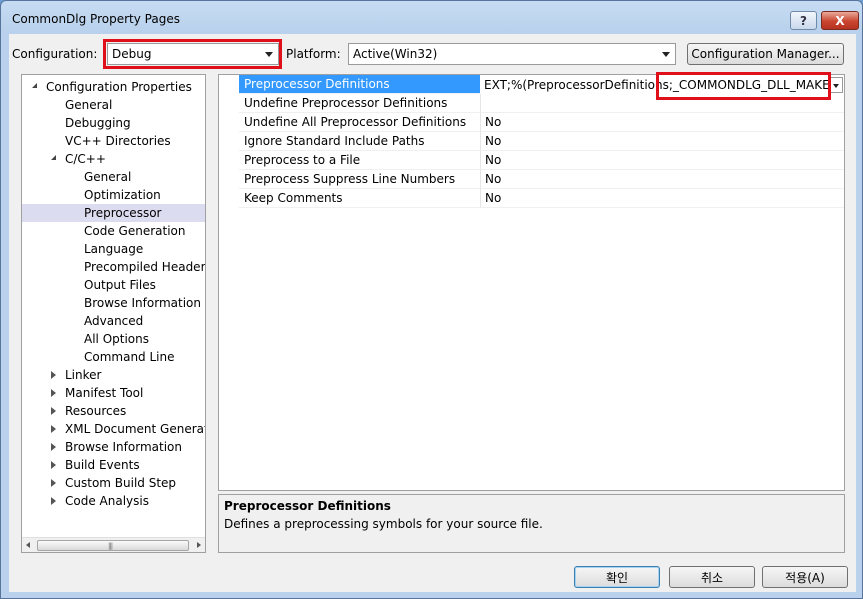 The height and width of the screenshot is (599, 863). Describe the element at coordinates (113, 285) in the screenshot. I see `tree-item: Output Files` at that location.